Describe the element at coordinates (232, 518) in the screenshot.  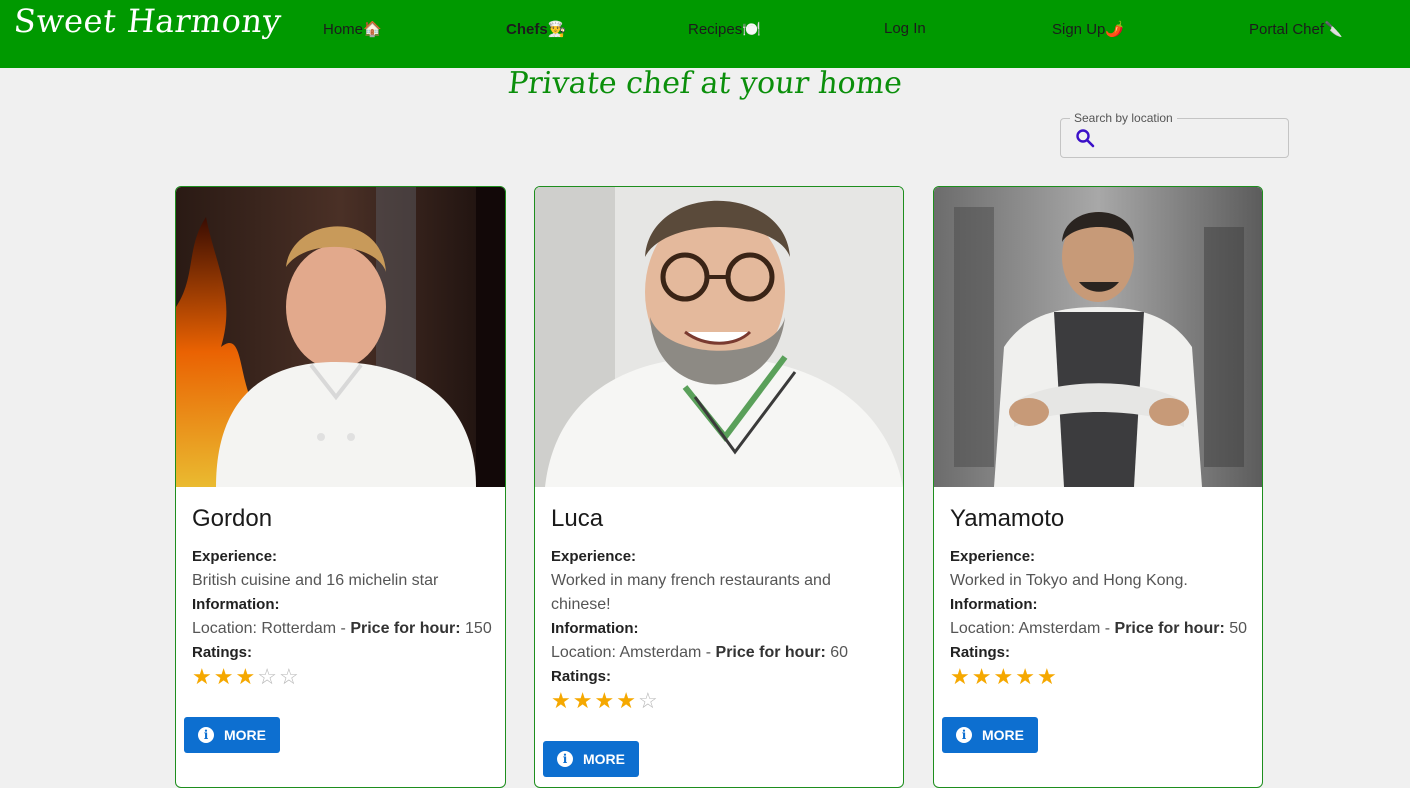
I see `chef-name: Gordon` at that location.